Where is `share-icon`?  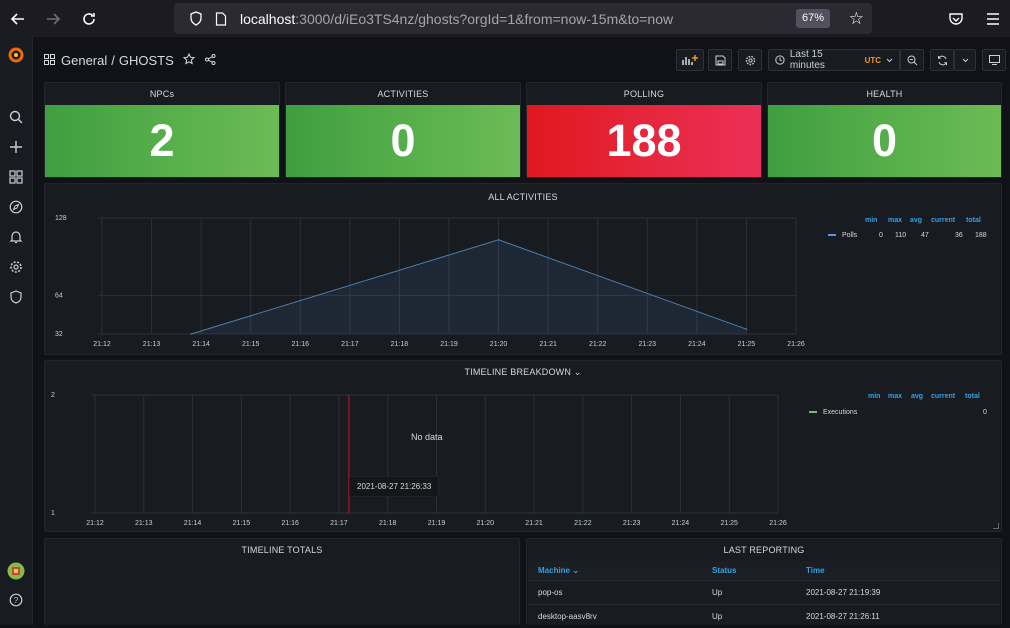 share-icon is located at coordinates (210, 60).